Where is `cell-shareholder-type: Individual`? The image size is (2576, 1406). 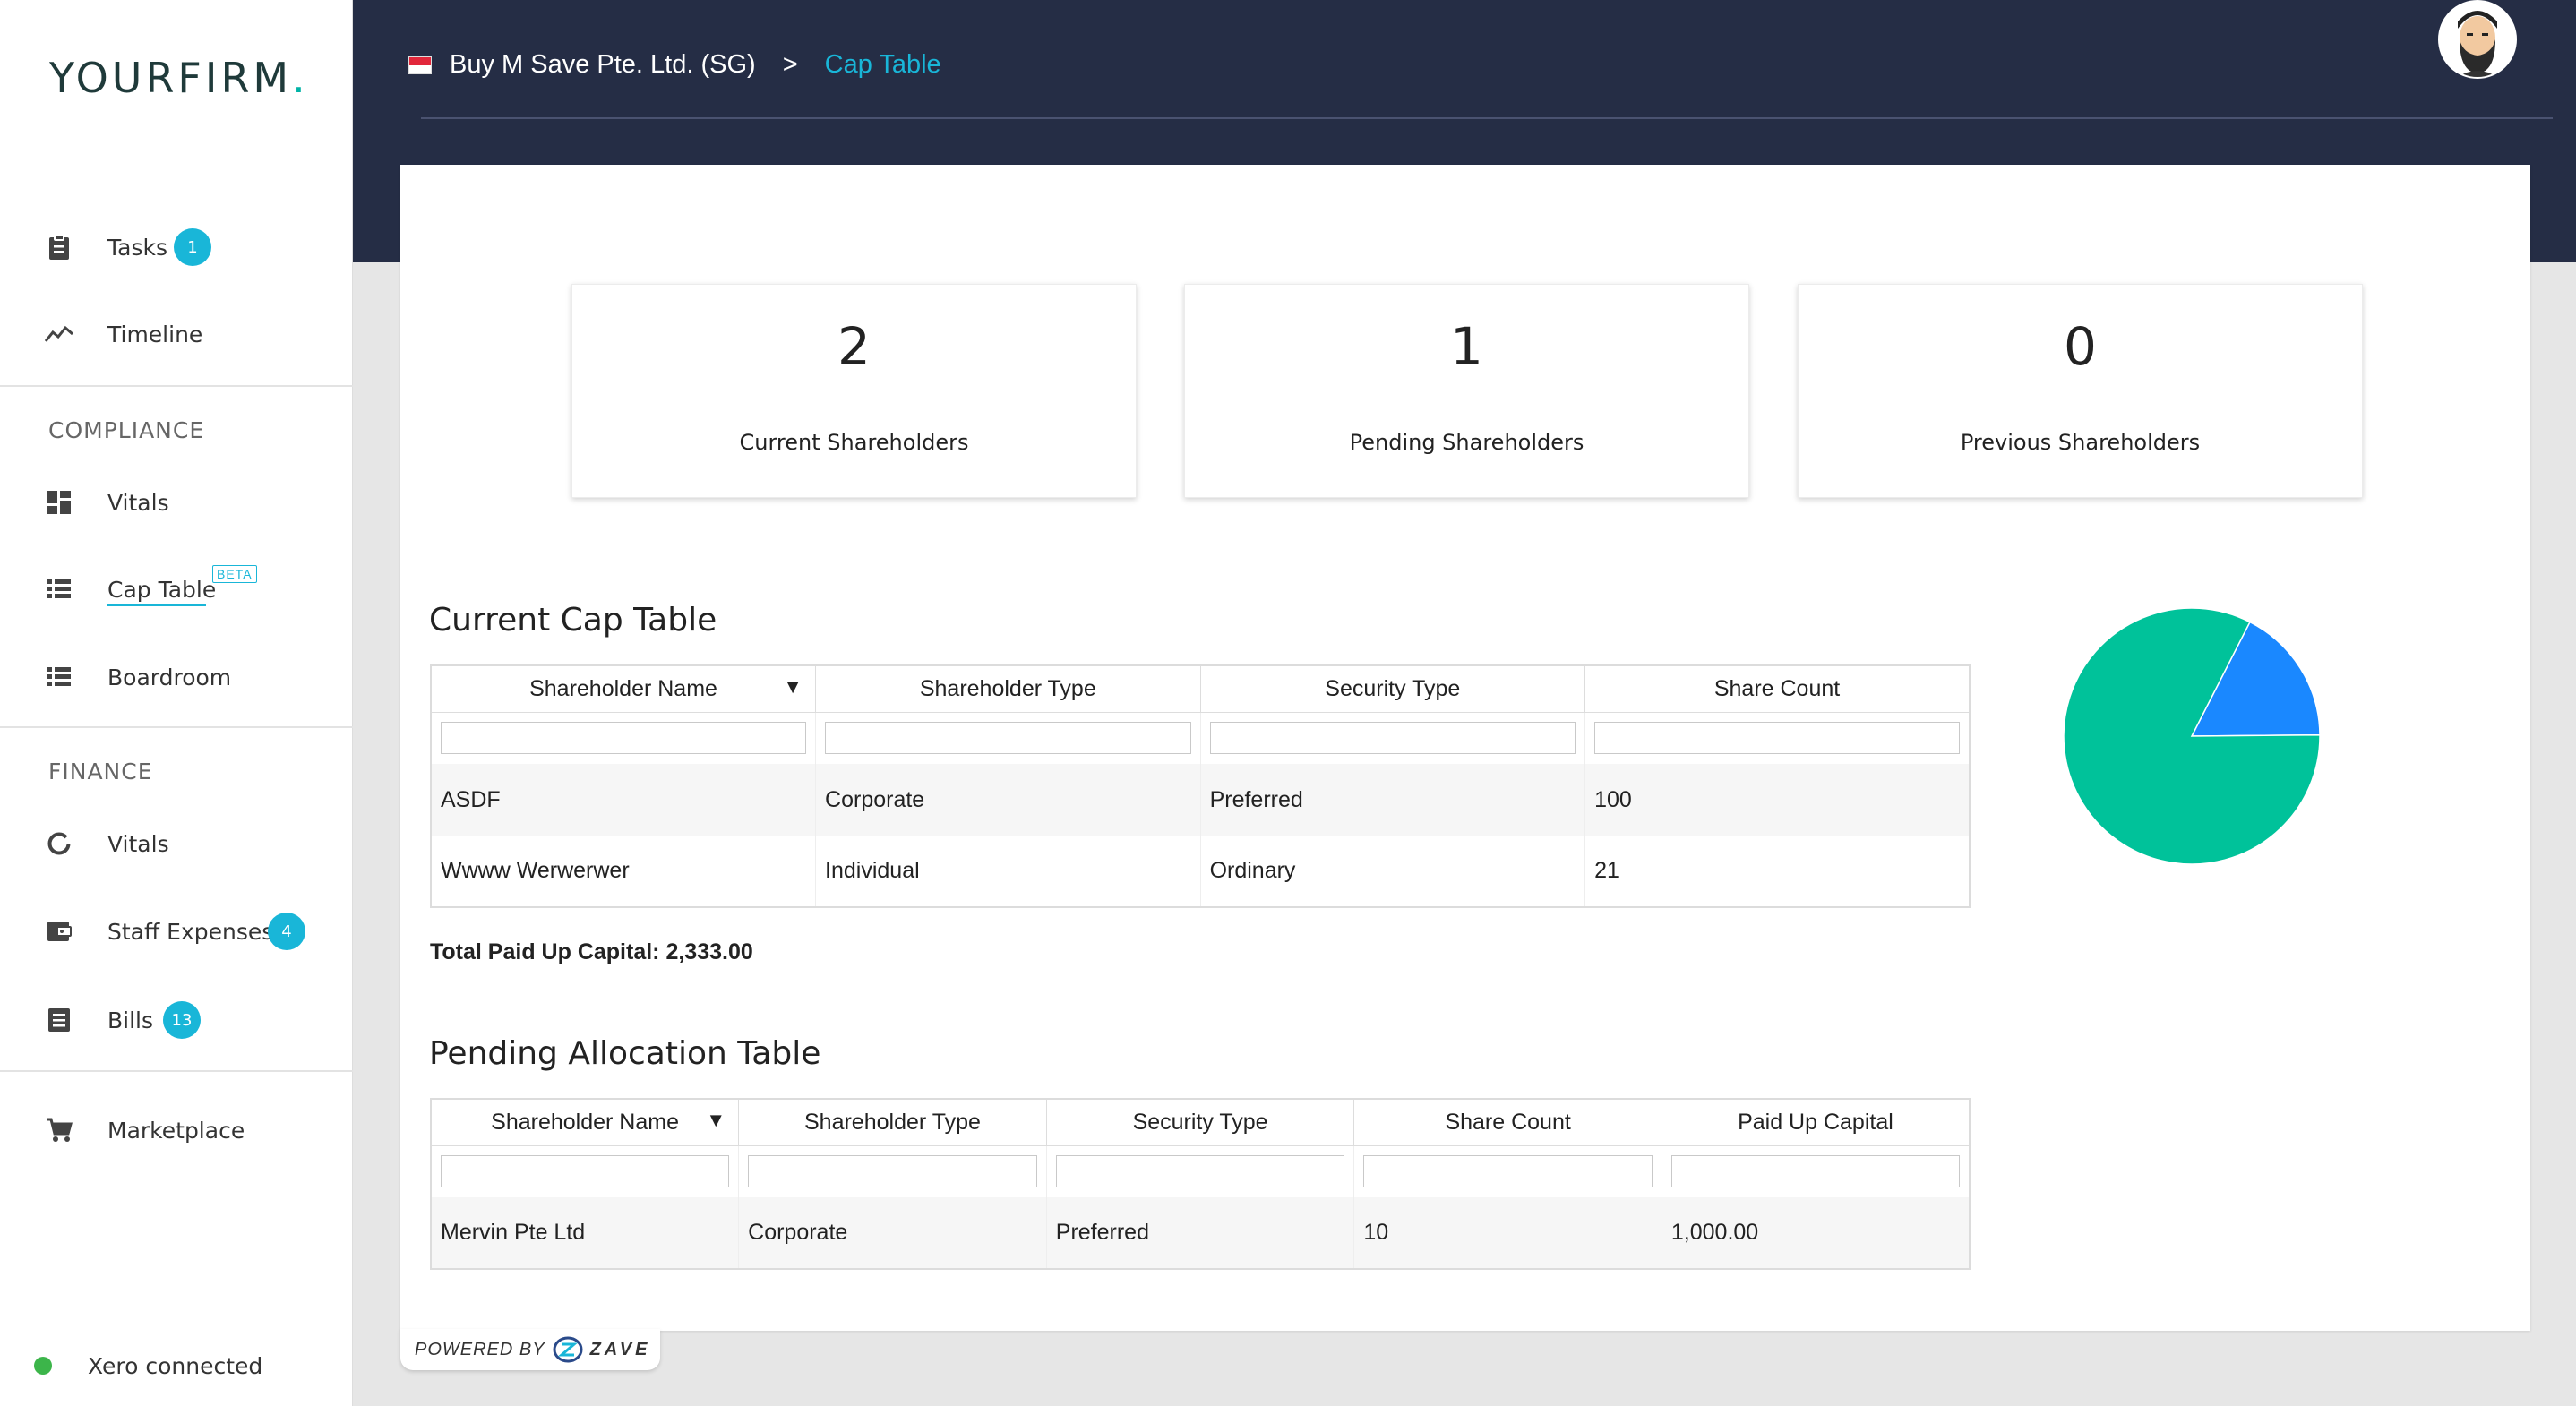
cell-shareholder-type: Individual is located at coordinates (1008, 871).